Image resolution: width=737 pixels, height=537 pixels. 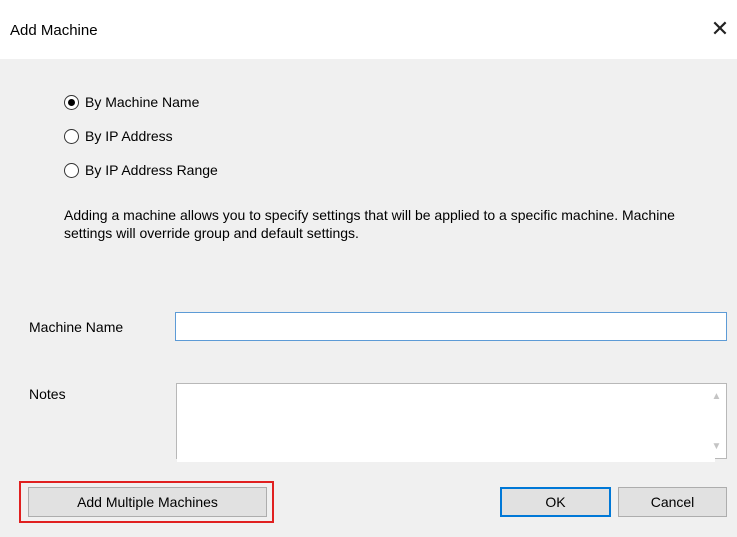 I want to click on scroll-down-icon: ▼, so click(x=716, y=446).